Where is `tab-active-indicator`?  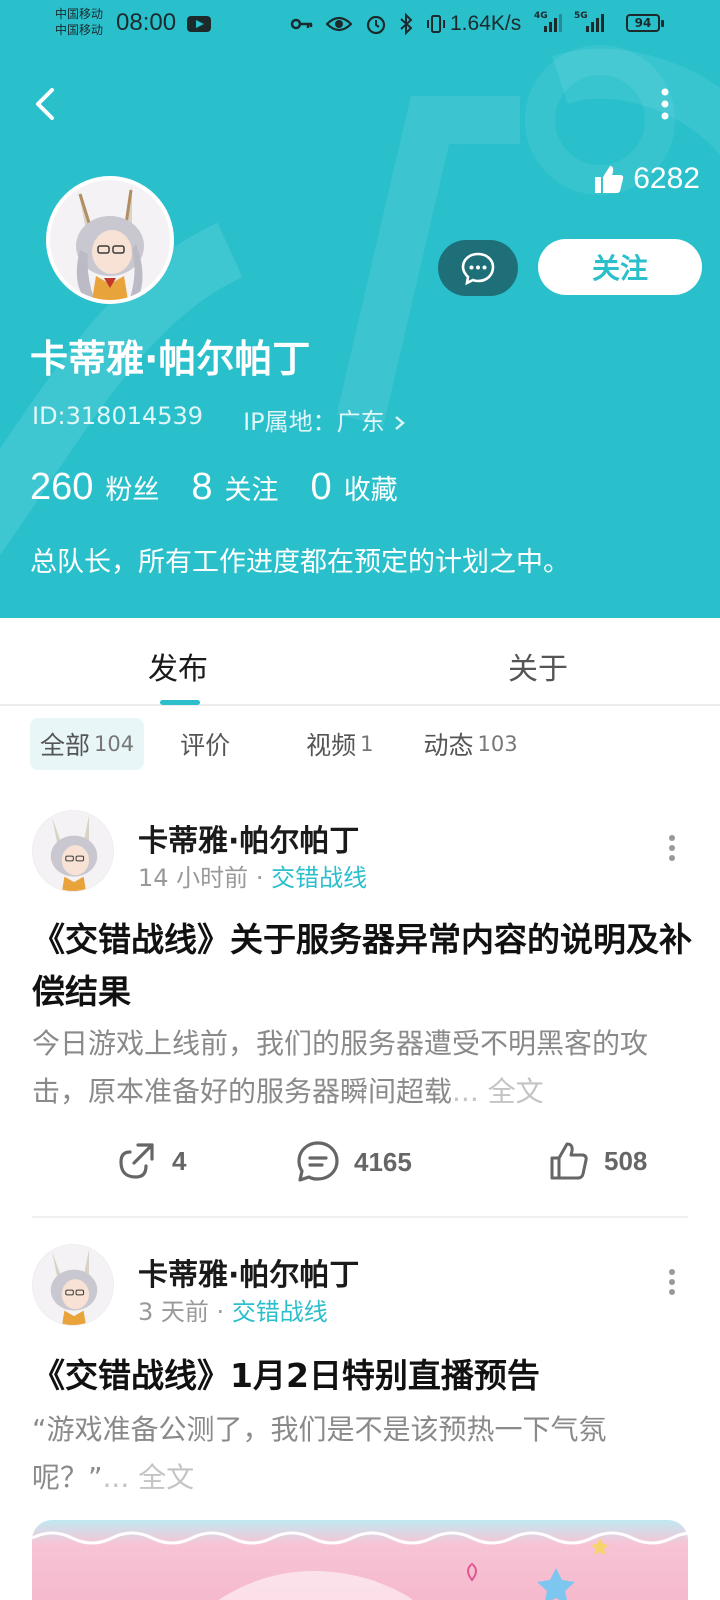
tab-active-indicator is located at coordinates (180, 702).